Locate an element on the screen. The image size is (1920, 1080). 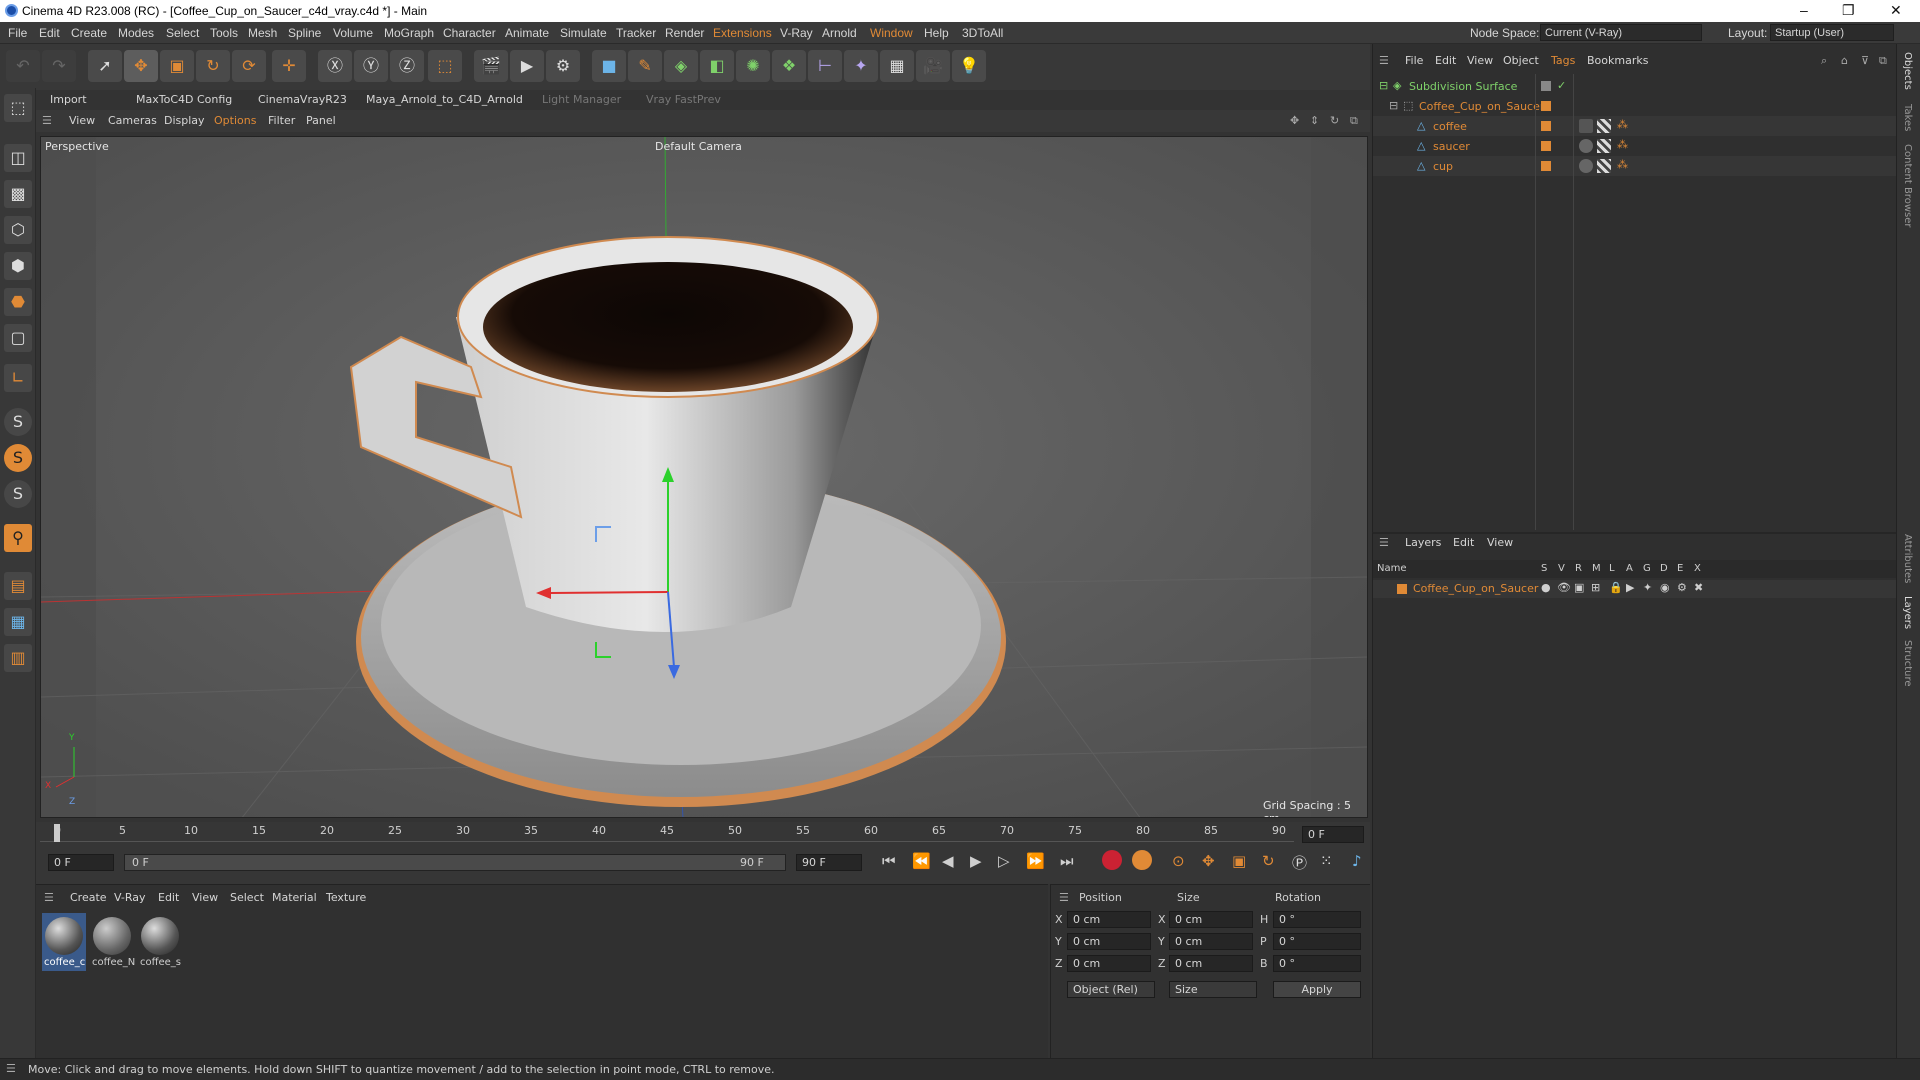
menu-render: Render is located at coordinates (684, 33).